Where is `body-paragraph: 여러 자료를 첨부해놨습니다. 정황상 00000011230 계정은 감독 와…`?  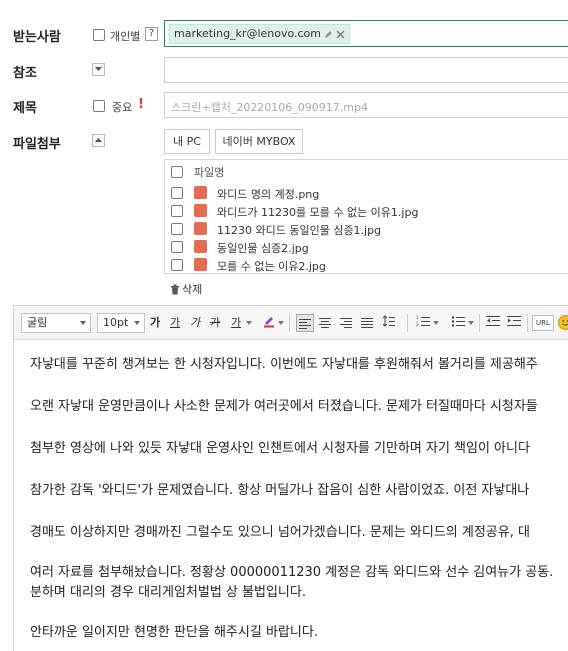 body-paragraph: 여러 자료를 첨부해놨습니다. 정황상 00000011230 계정은 감독 와… is located at coordinates (292, 572).